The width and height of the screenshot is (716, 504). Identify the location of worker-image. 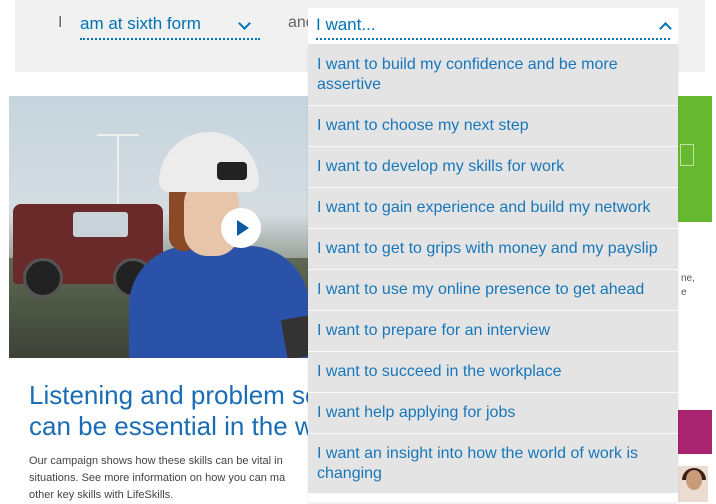
(219, 245).